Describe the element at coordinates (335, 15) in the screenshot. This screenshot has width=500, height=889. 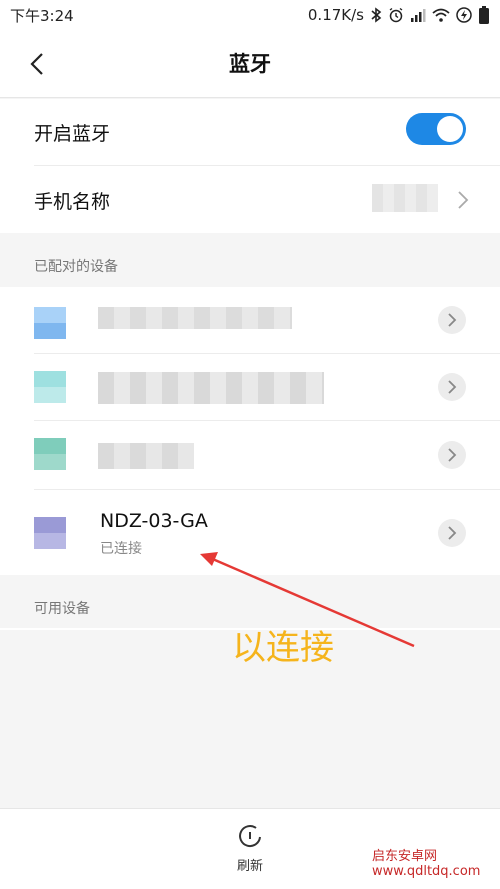
I see `network-speed: 0.17K/s` at that location.